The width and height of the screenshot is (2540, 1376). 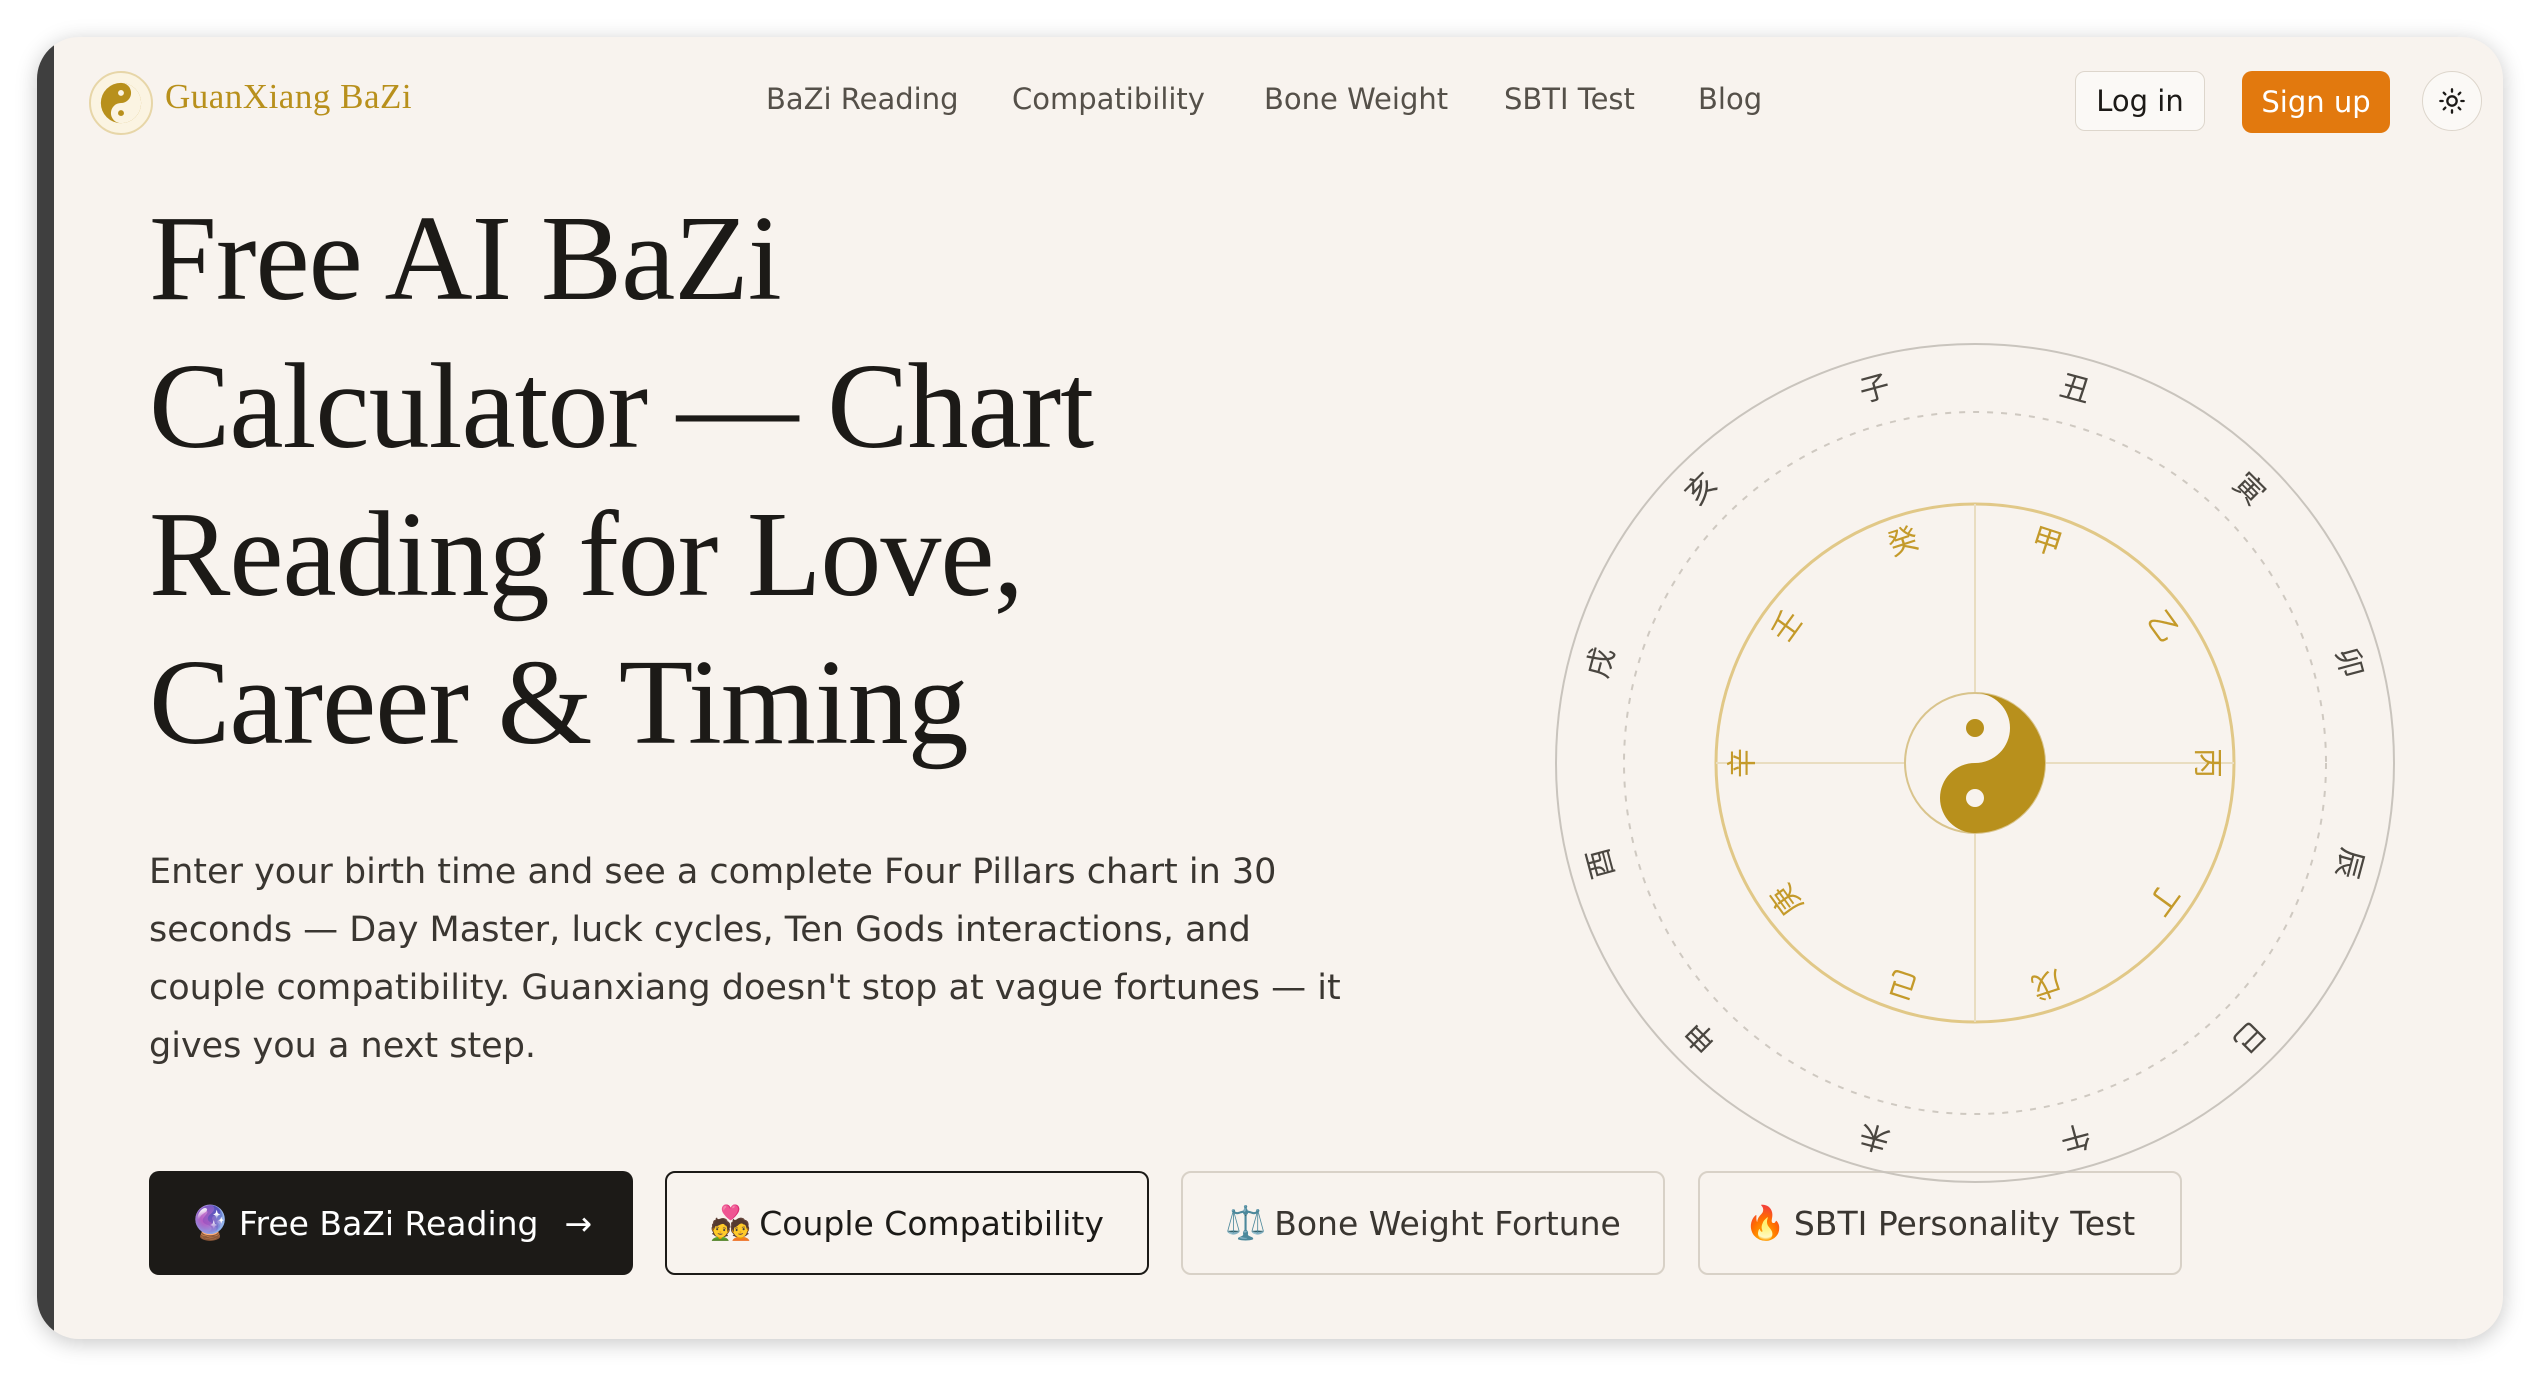 What do you see at coordinates (2316, 102) in the screenshot?
I see `signup-button: Sign up` at bounding box center [2316, 102].